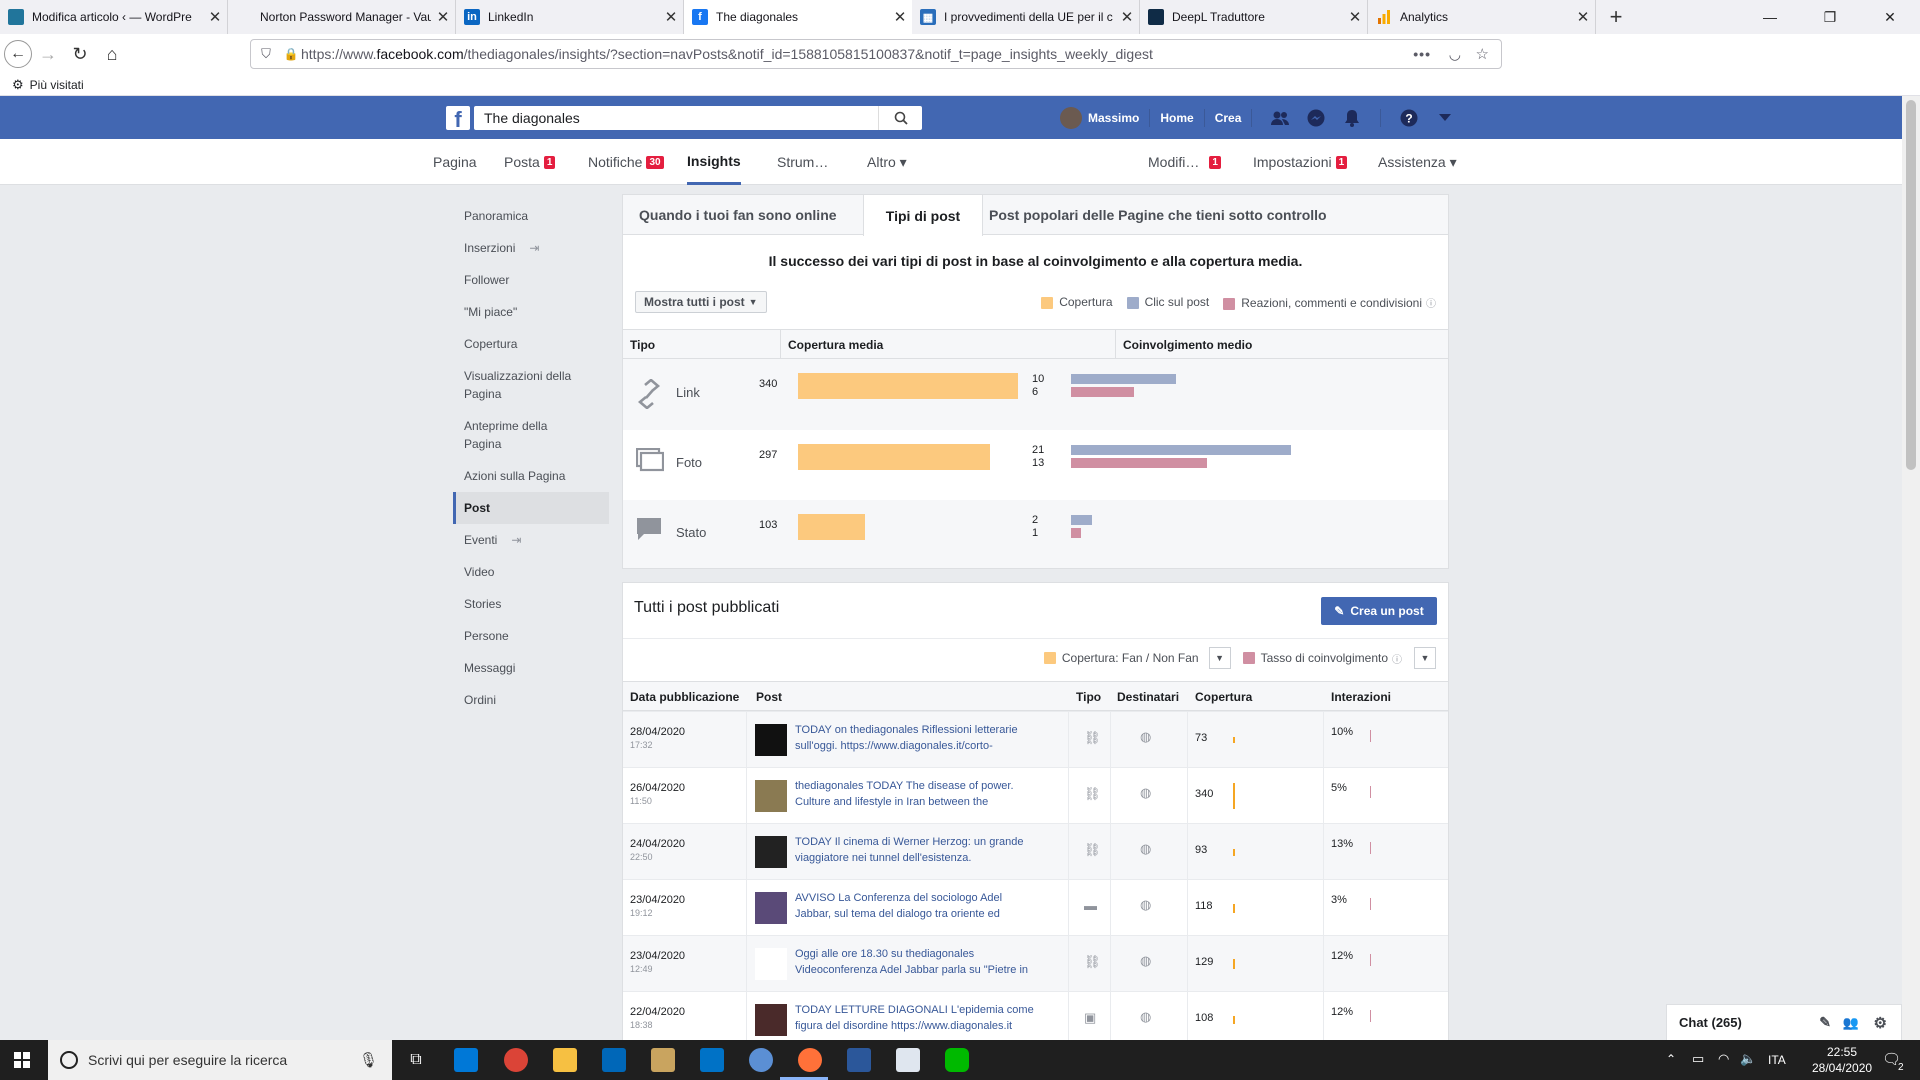  Describe the element at coordinates (712, 1060) in the screenshot. I see `outlook-icon` at that location.